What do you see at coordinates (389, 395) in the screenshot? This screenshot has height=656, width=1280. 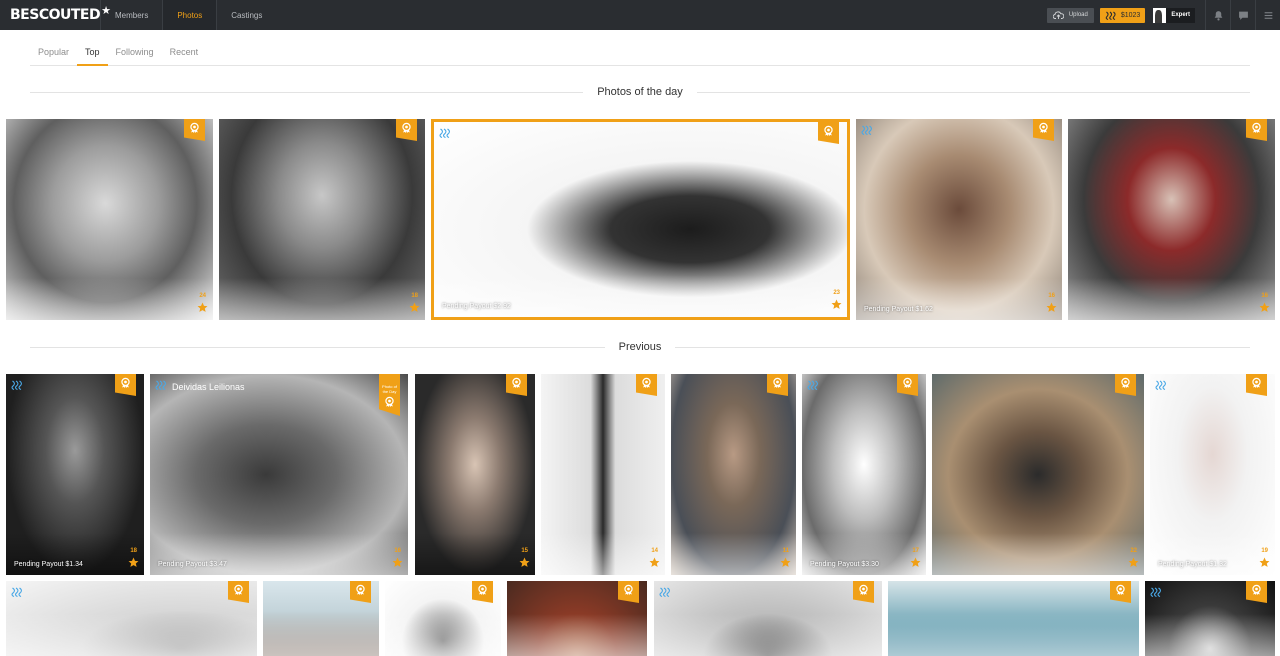 I see `award-ribbon: Photo of the Day` at bounding box center [389, 395].